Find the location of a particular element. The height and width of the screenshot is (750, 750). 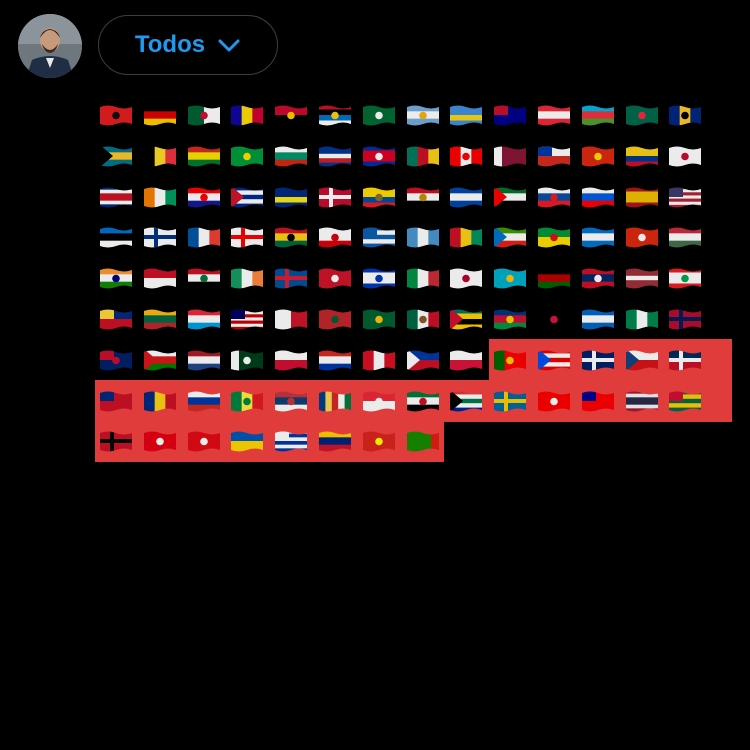

flag-russia-icon is located at coordinates (203, 401).